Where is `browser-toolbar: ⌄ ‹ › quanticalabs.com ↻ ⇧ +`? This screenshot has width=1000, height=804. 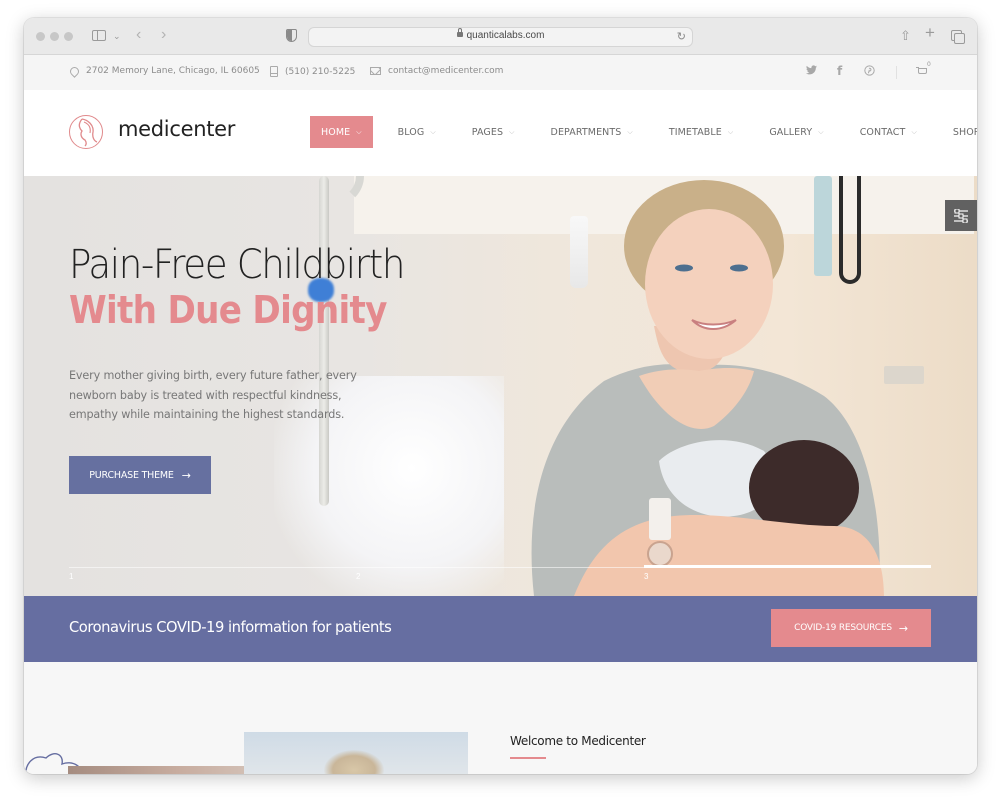 browser-toolbar: ⌄ ‹ › quanticalabs.com ↻ ⇧ + is located at coordinates (500, 36).